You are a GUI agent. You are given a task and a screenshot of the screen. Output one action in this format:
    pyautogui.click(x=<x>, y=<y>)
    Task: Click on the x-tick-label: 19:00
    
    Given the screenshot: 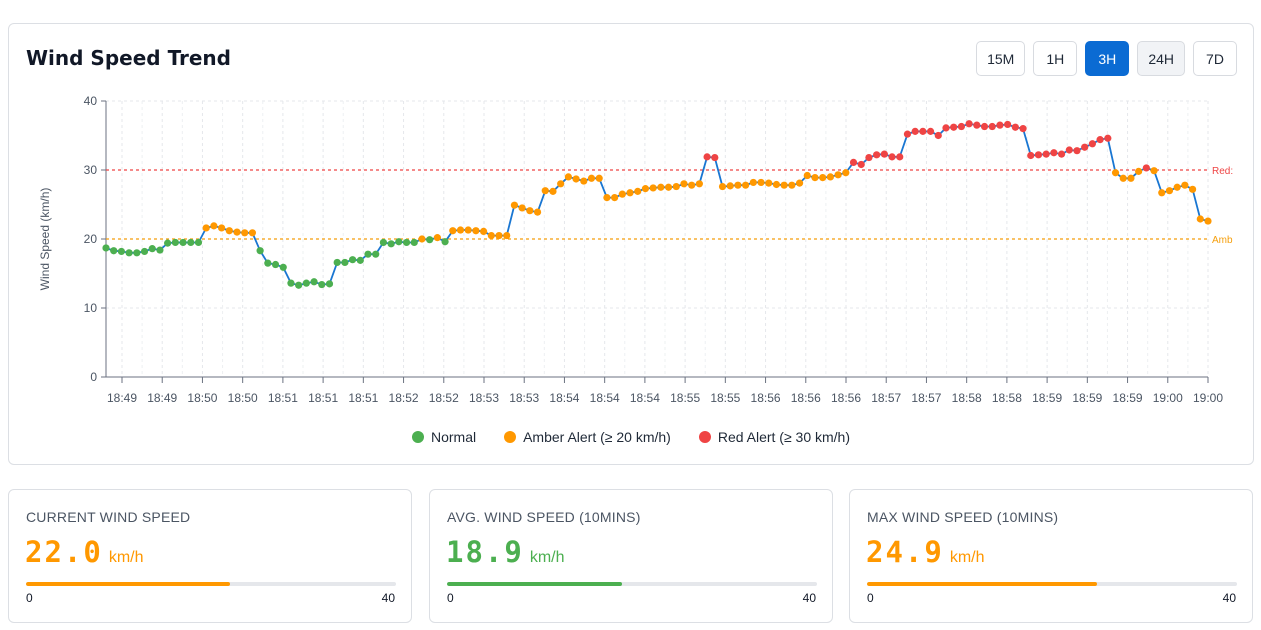 What is the action you would take?
    pyautogui.click(x=1208, y=398)
    